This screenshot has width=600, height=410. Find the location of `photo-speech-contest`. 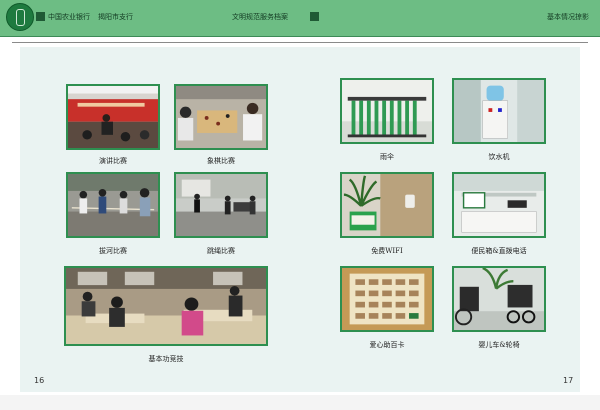

photo-speech-contest is located at coordinates (113, 117).